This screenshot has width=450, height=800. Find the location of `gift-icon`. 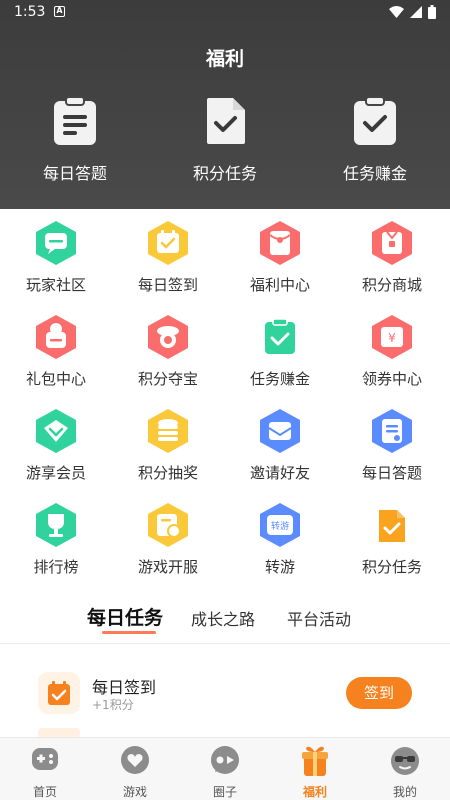

gift-icon is located at coordinates (315, 761).